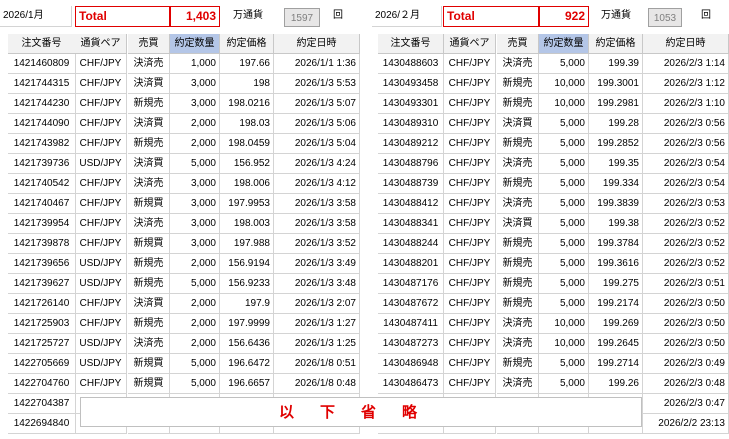 Image resolution: width=729 pixels, height=439 pixels. Describe the element at coordinates (411, 144) in the screenshot. I see `right-row-4-col-0: 1430489212` at that location.